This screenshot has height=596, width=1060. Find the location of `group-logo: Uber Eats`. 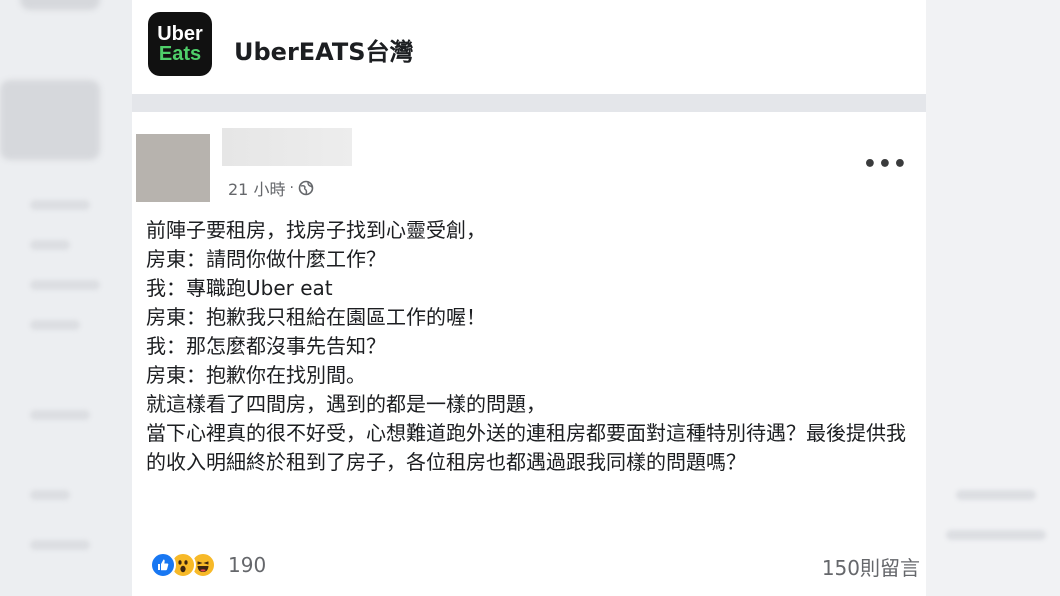

group-logo: Uber Eats is located at coordinates (180, 44).